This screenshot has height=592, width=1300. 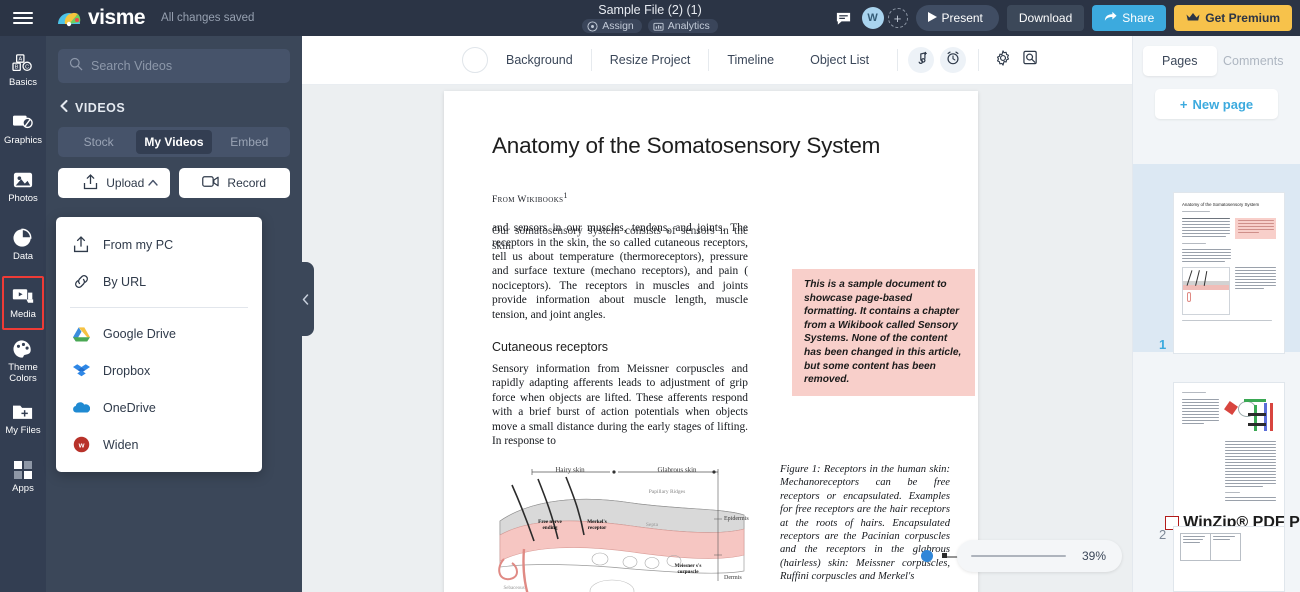 I want to click on background-color-swatch, so click(x=475, y=60).